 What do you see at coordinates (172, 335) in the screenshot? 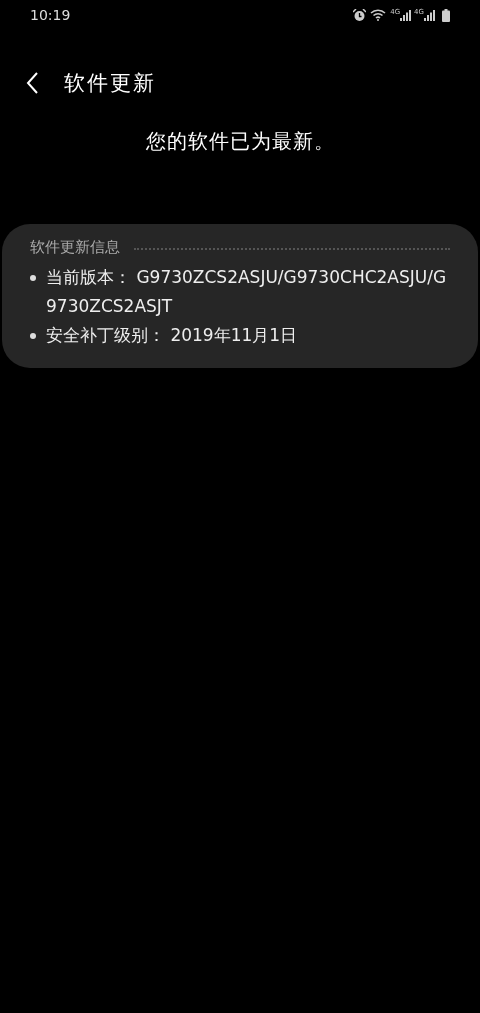
I see `info-text: 安全补丁级别： 2019年11月1日` at bounding box center [172, 335].